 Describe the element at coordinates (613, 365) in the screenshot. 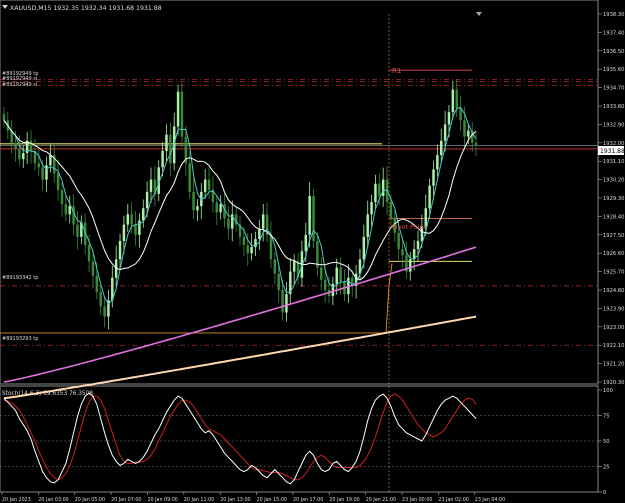

I see `price-tick-label: 1921.20` at that location.